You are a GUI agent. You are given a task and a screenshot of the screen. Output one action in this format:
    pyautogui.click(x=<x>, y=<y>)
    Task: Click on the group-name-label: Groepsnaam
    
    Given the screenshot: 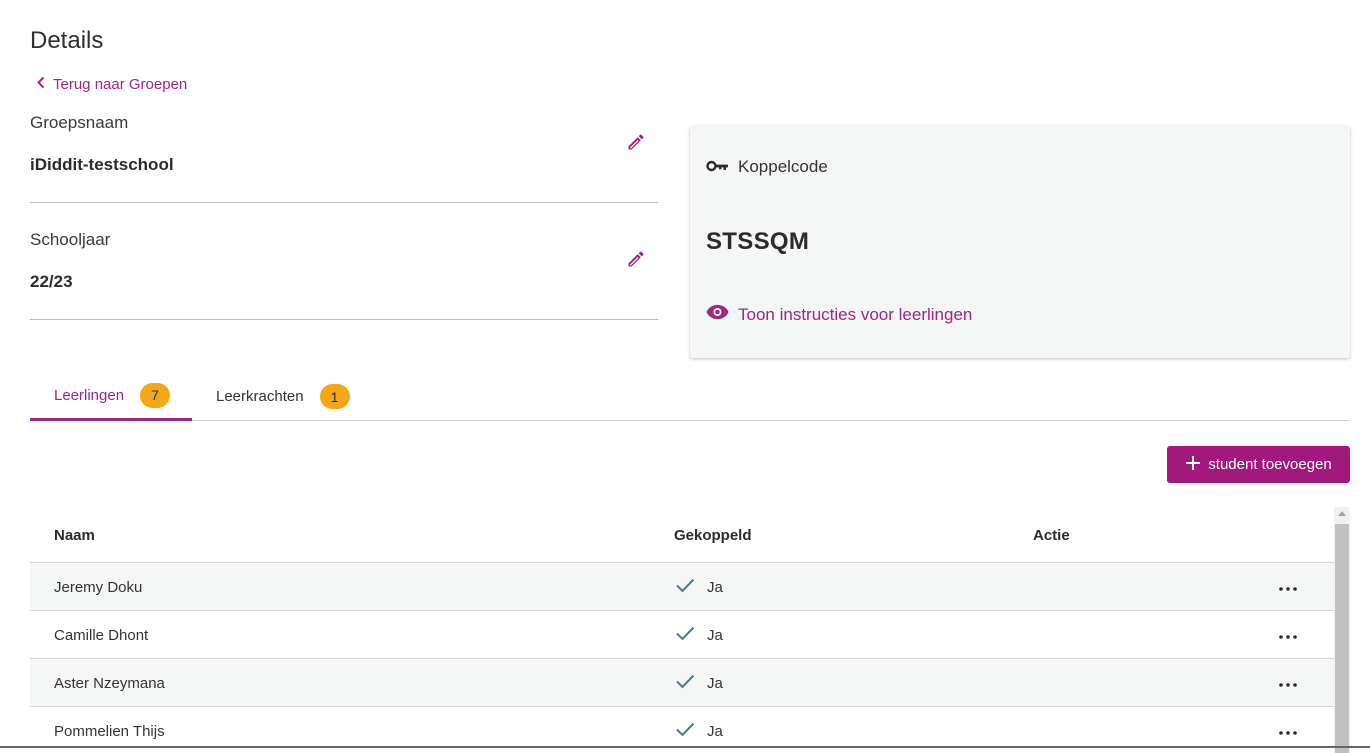 What is the action you would take?
    pyautogui.click(x=79, y=122)
    